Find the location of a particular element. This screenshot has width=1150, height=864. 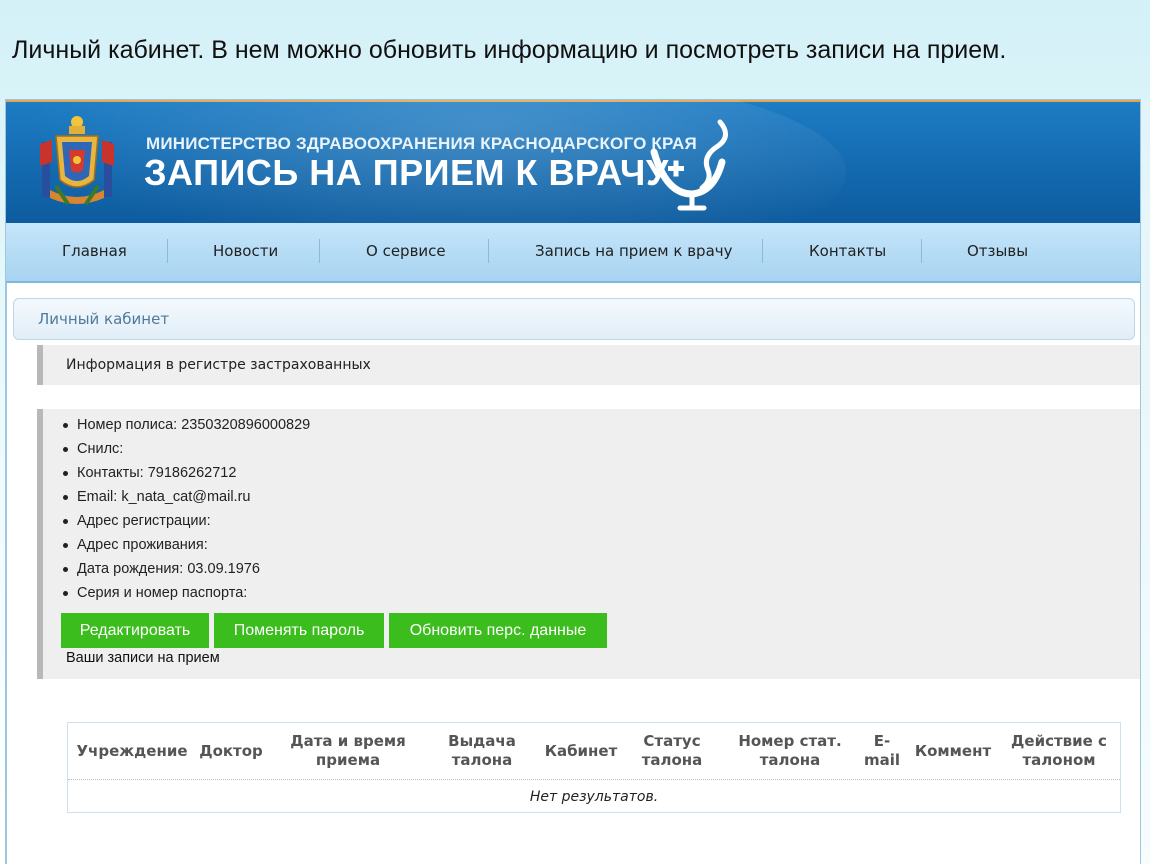

bowl-of-hygieia-icon is located at coordinates (689, 165).